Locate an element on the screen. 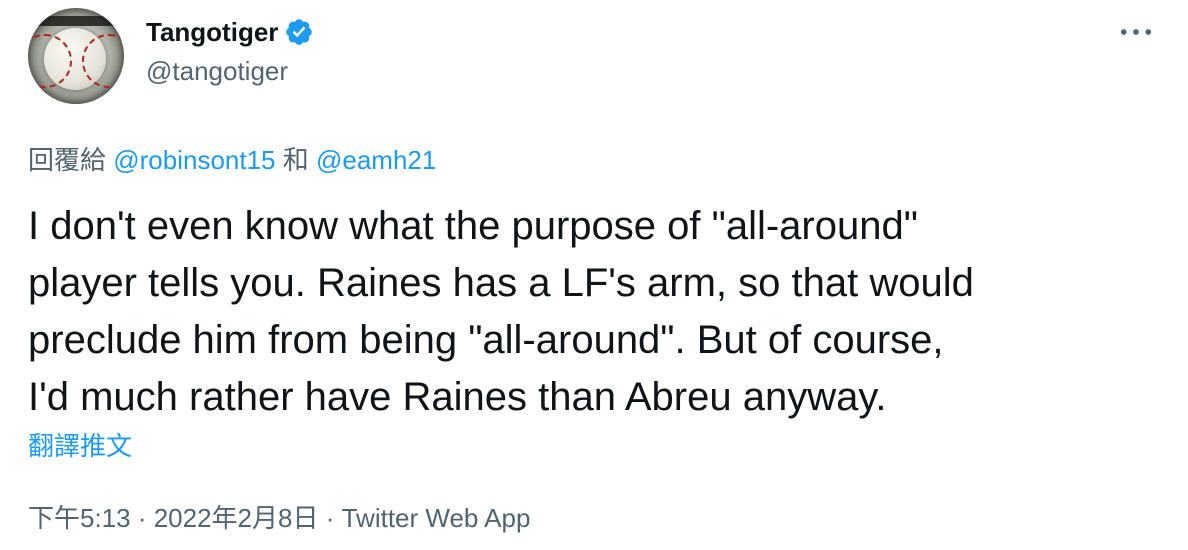 Image resolution: width=1188 pixels, height=550 pixels. tweet-time-link: 下午5:13 is located at coordinates (79, 518).